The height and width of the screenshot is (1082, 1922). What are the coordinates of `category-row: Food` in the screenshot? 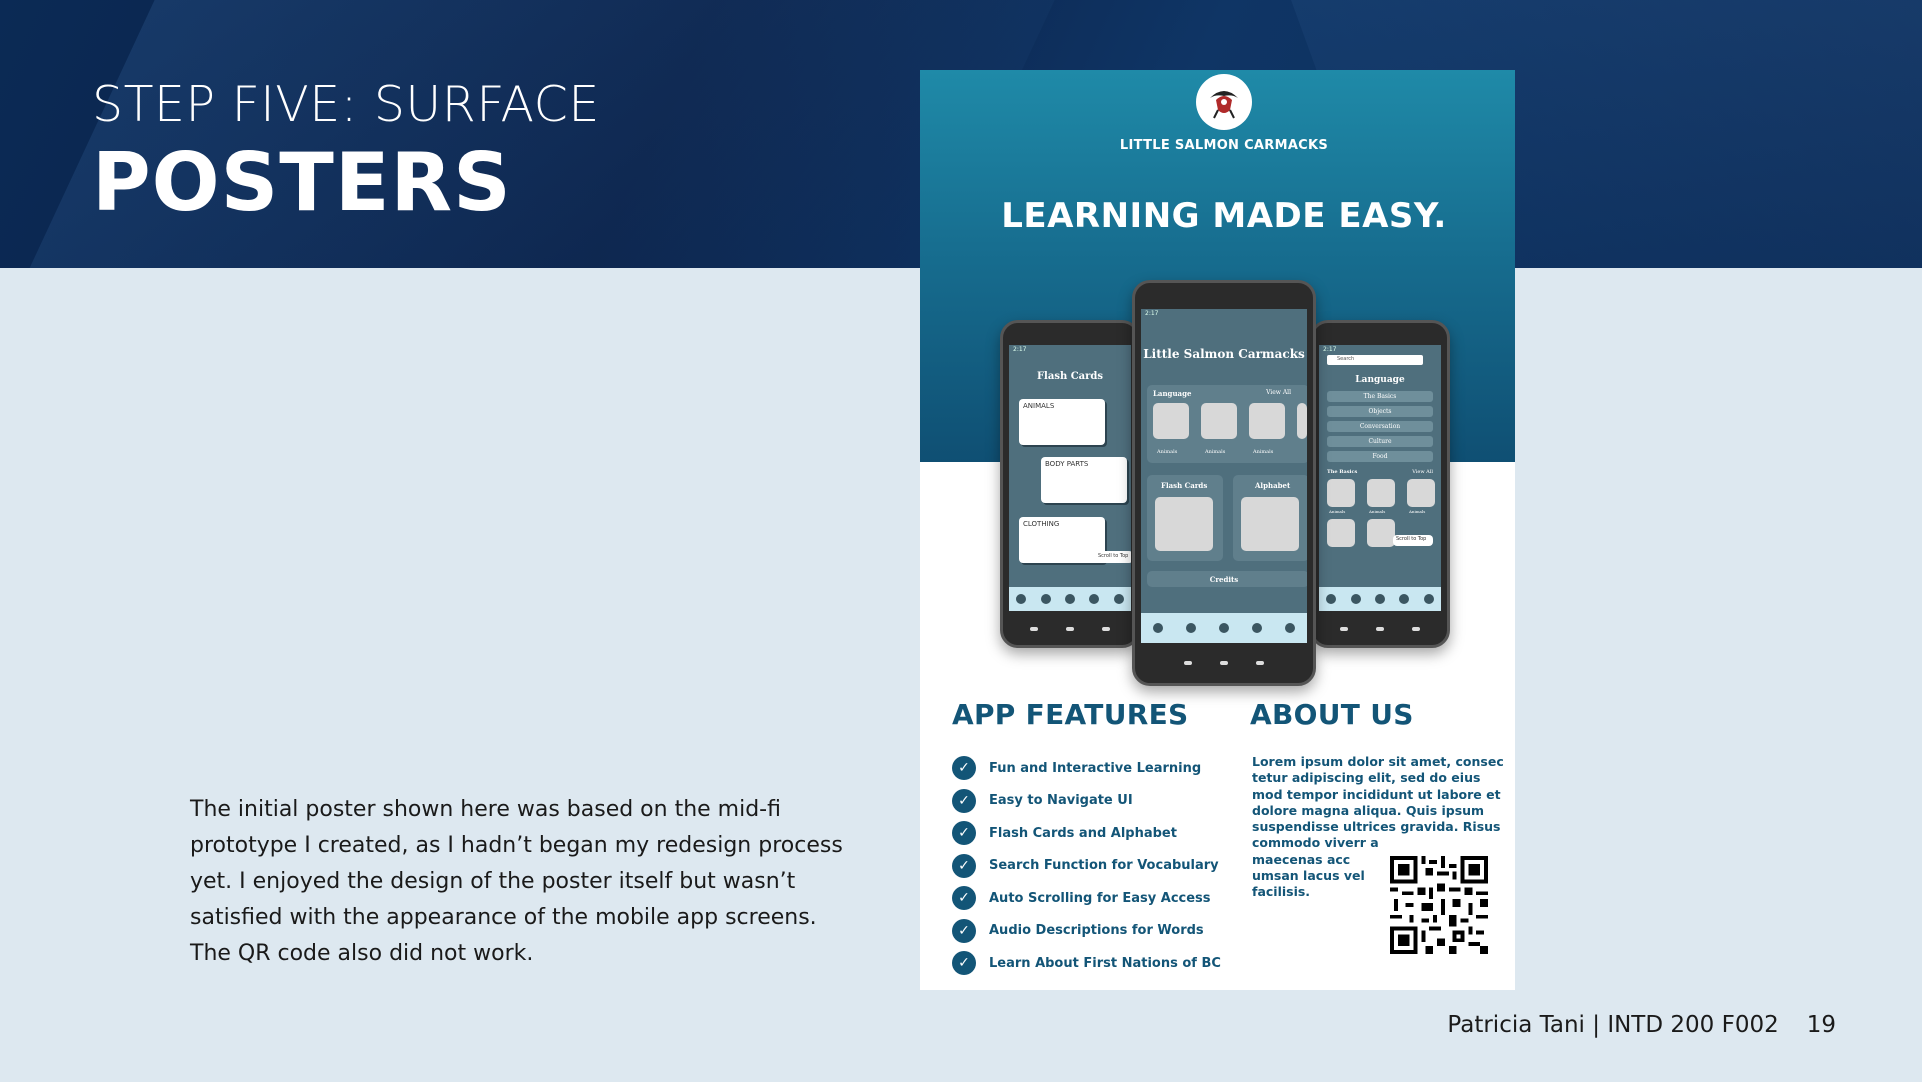 It's located at (1380, 456).